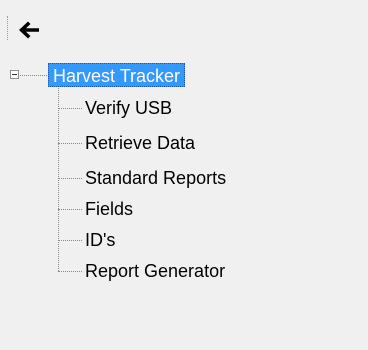  I want to click on tree-item-standard-reports: Standard Reports, so click(208, 178).